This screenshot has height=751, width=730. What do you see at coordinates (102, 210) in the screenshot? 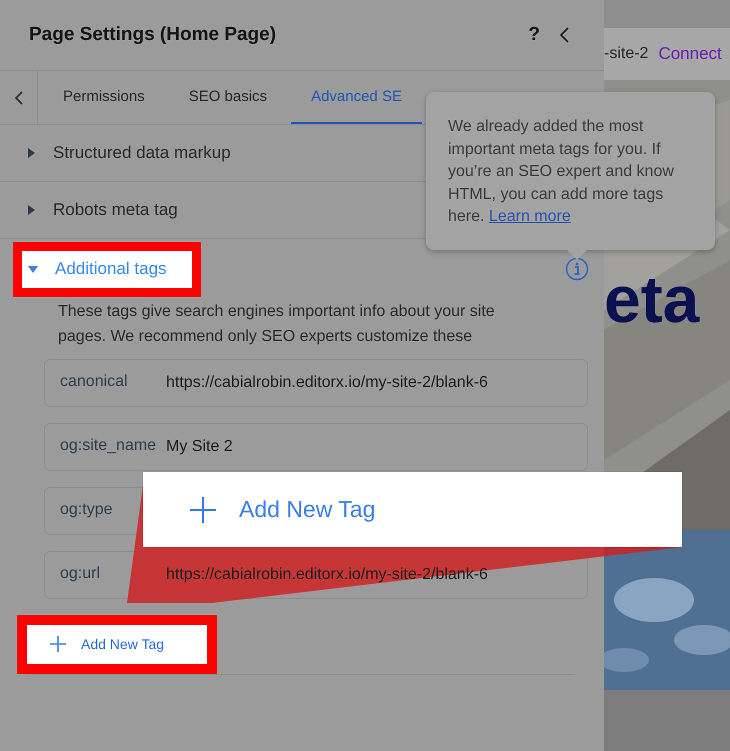
I see `section-header: Robots meta tag` at bounding box center [102, 210].